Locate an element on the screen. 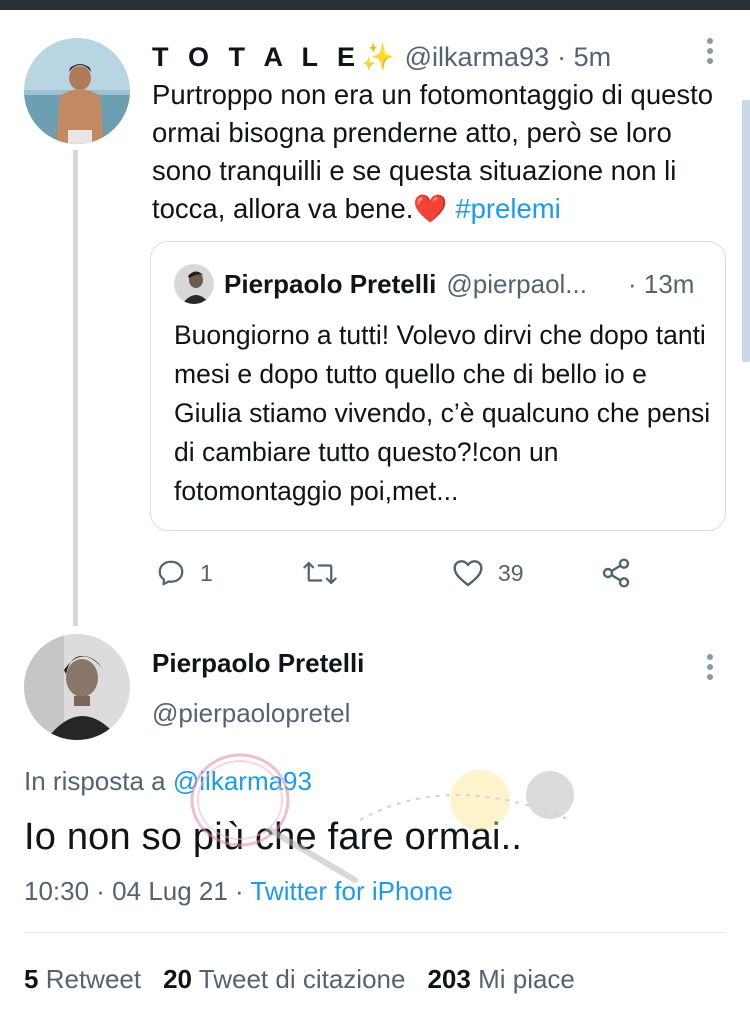 Image resolution: width=750 pixels, height=1022 pixels. scrollbar is located at coordinates (746, 231).